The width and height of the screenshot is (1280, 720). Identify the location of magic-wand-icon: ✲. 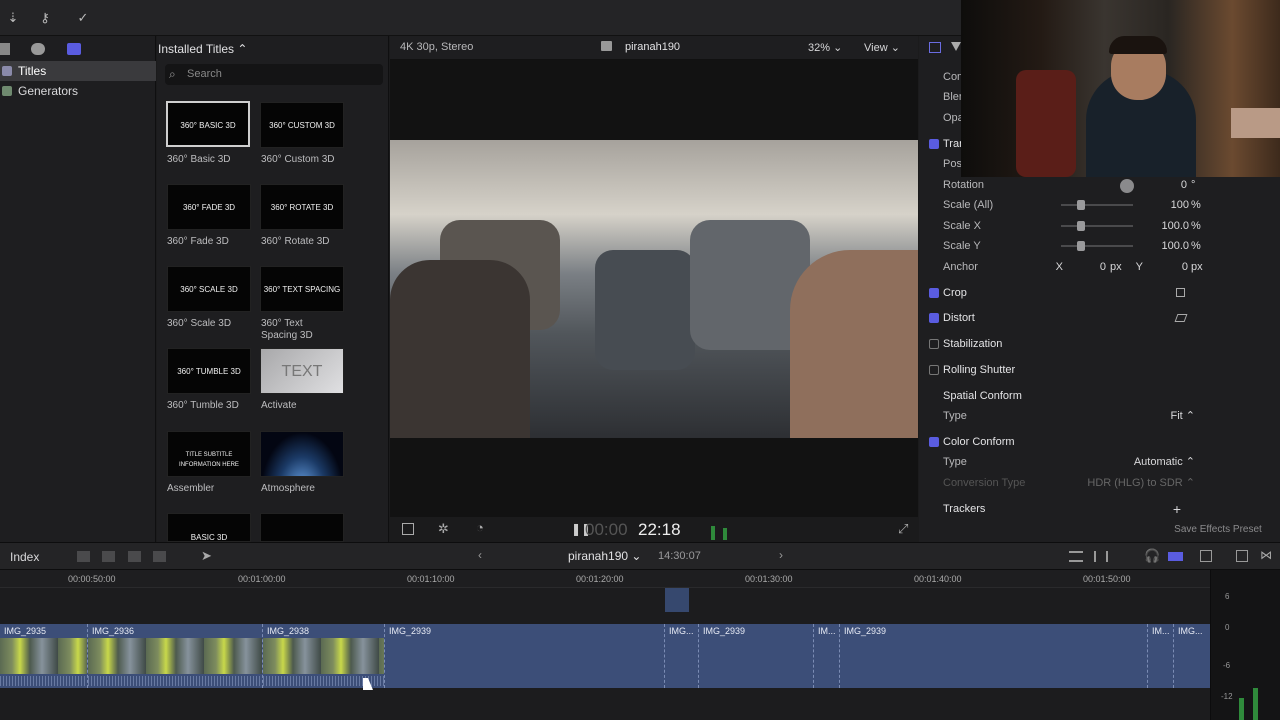
(443, 529).